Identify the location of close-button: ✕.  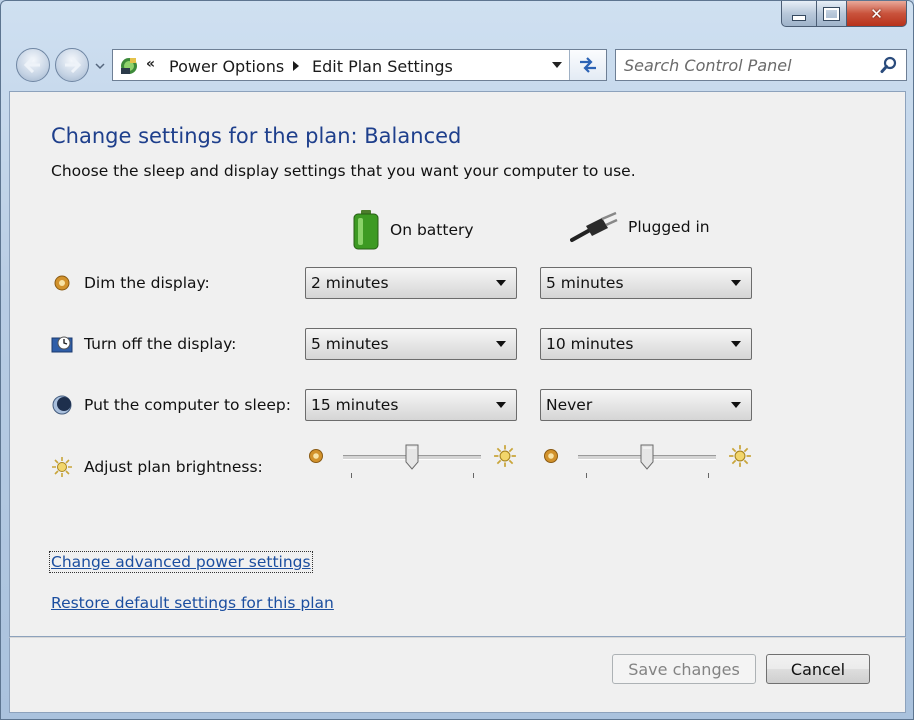
(877, 14).